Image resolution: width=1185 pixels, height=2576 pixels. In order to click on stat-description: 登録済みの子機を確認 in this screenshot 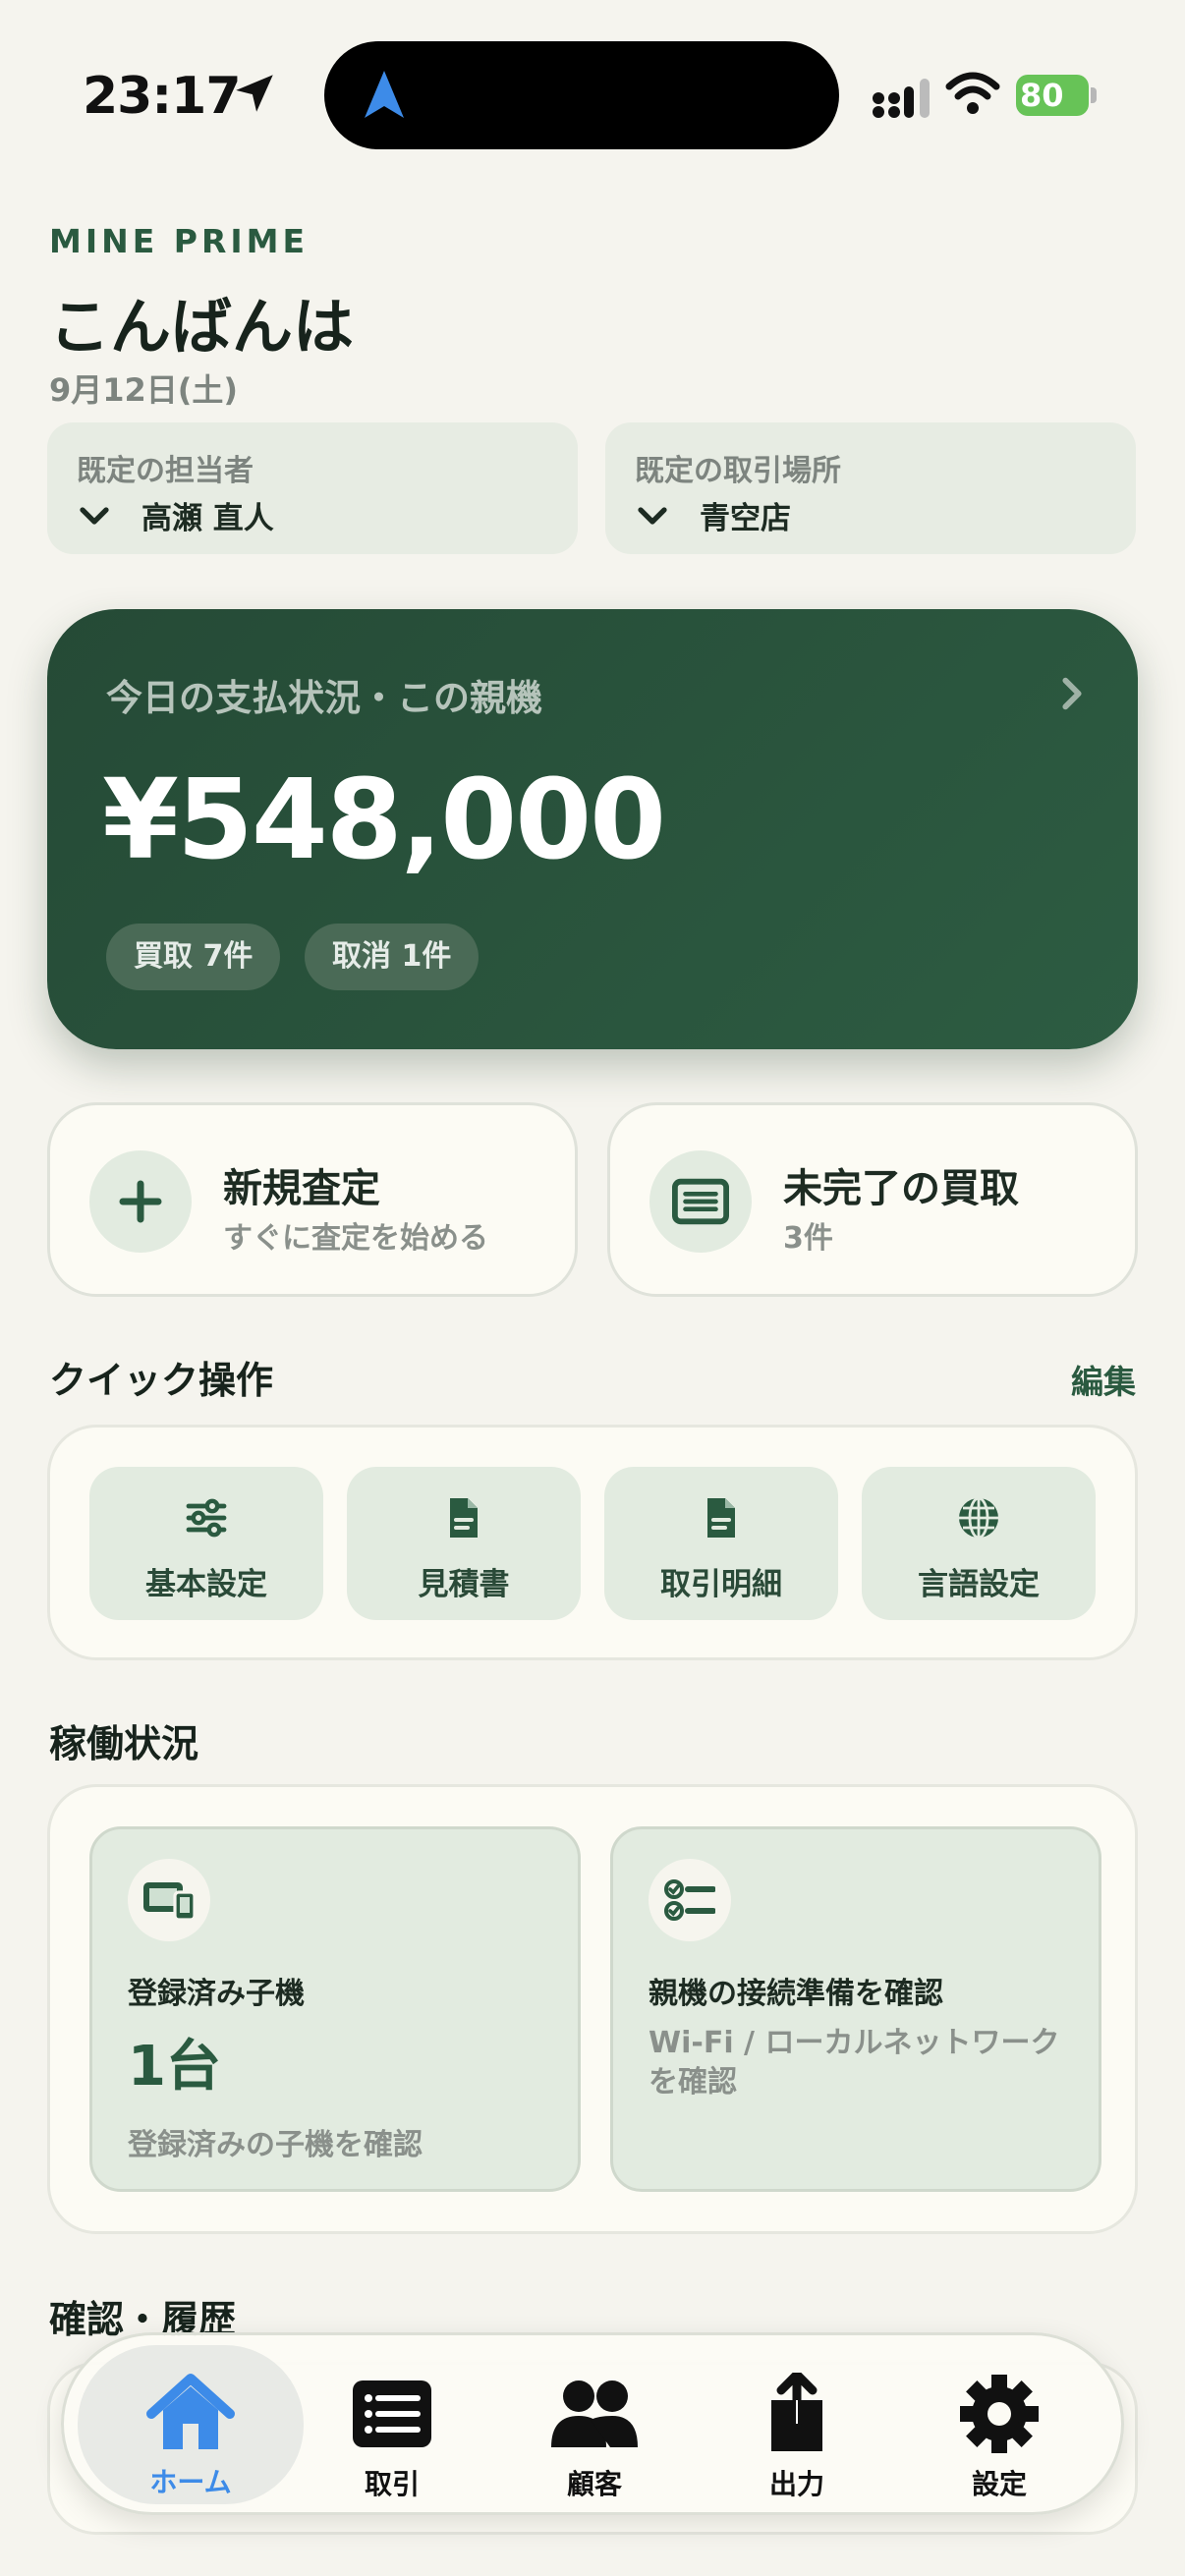, I will do `click(276, 2145)`.